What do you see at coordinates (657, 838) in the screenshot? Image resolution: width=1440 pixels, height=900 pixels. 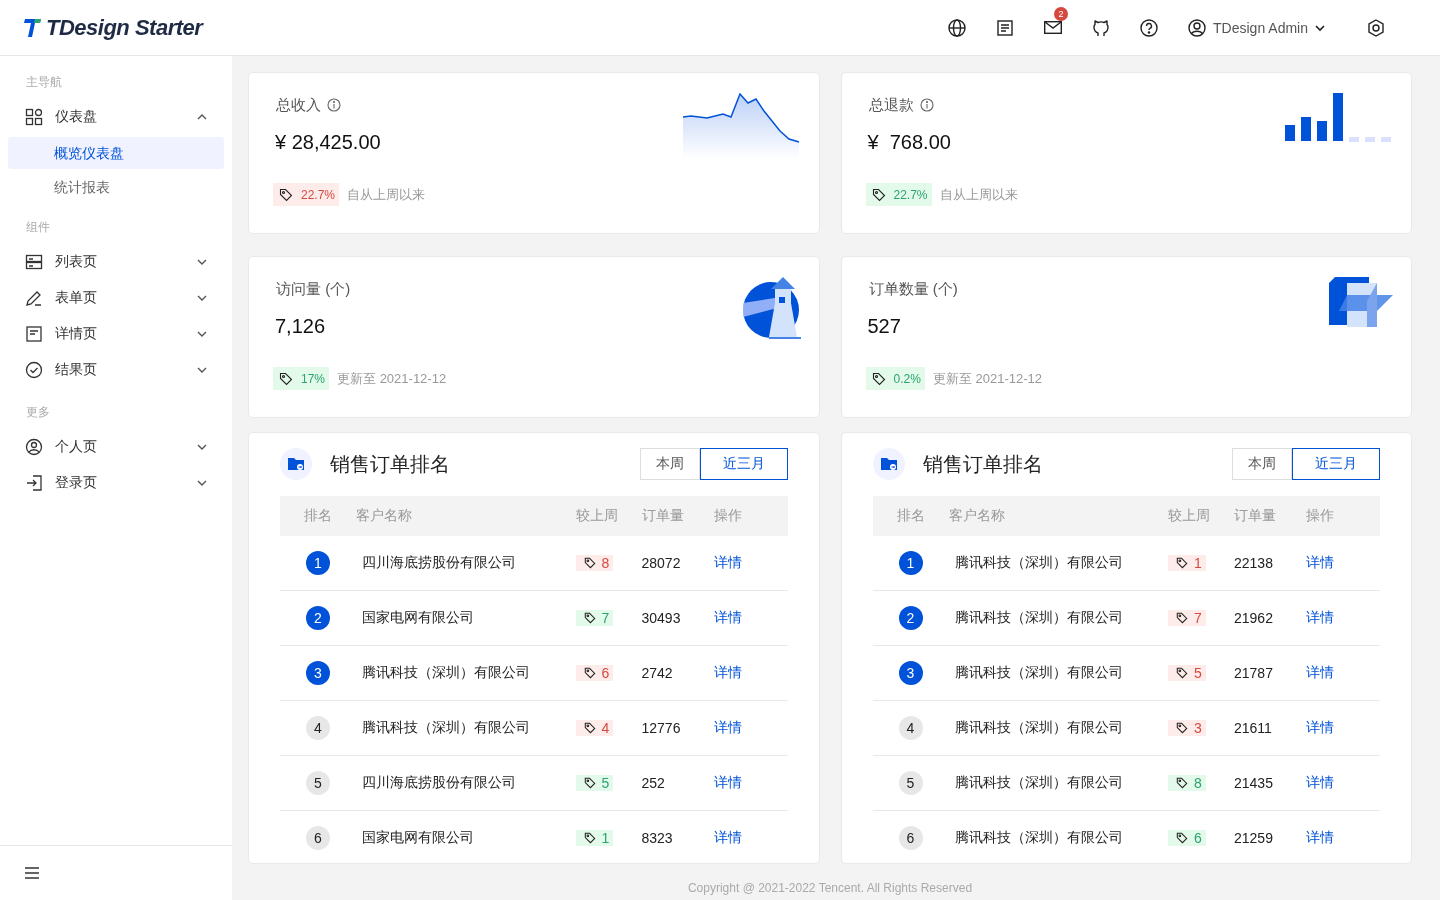 I see `order-count: 8323` at bounding box center [657, 838].